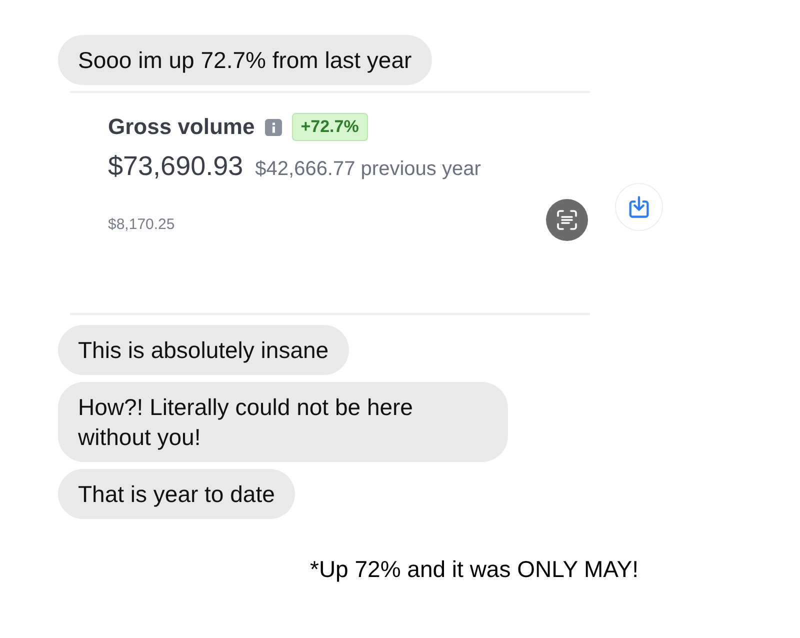  I want to click on footer-value: $8,170.25, so click(142, 224).